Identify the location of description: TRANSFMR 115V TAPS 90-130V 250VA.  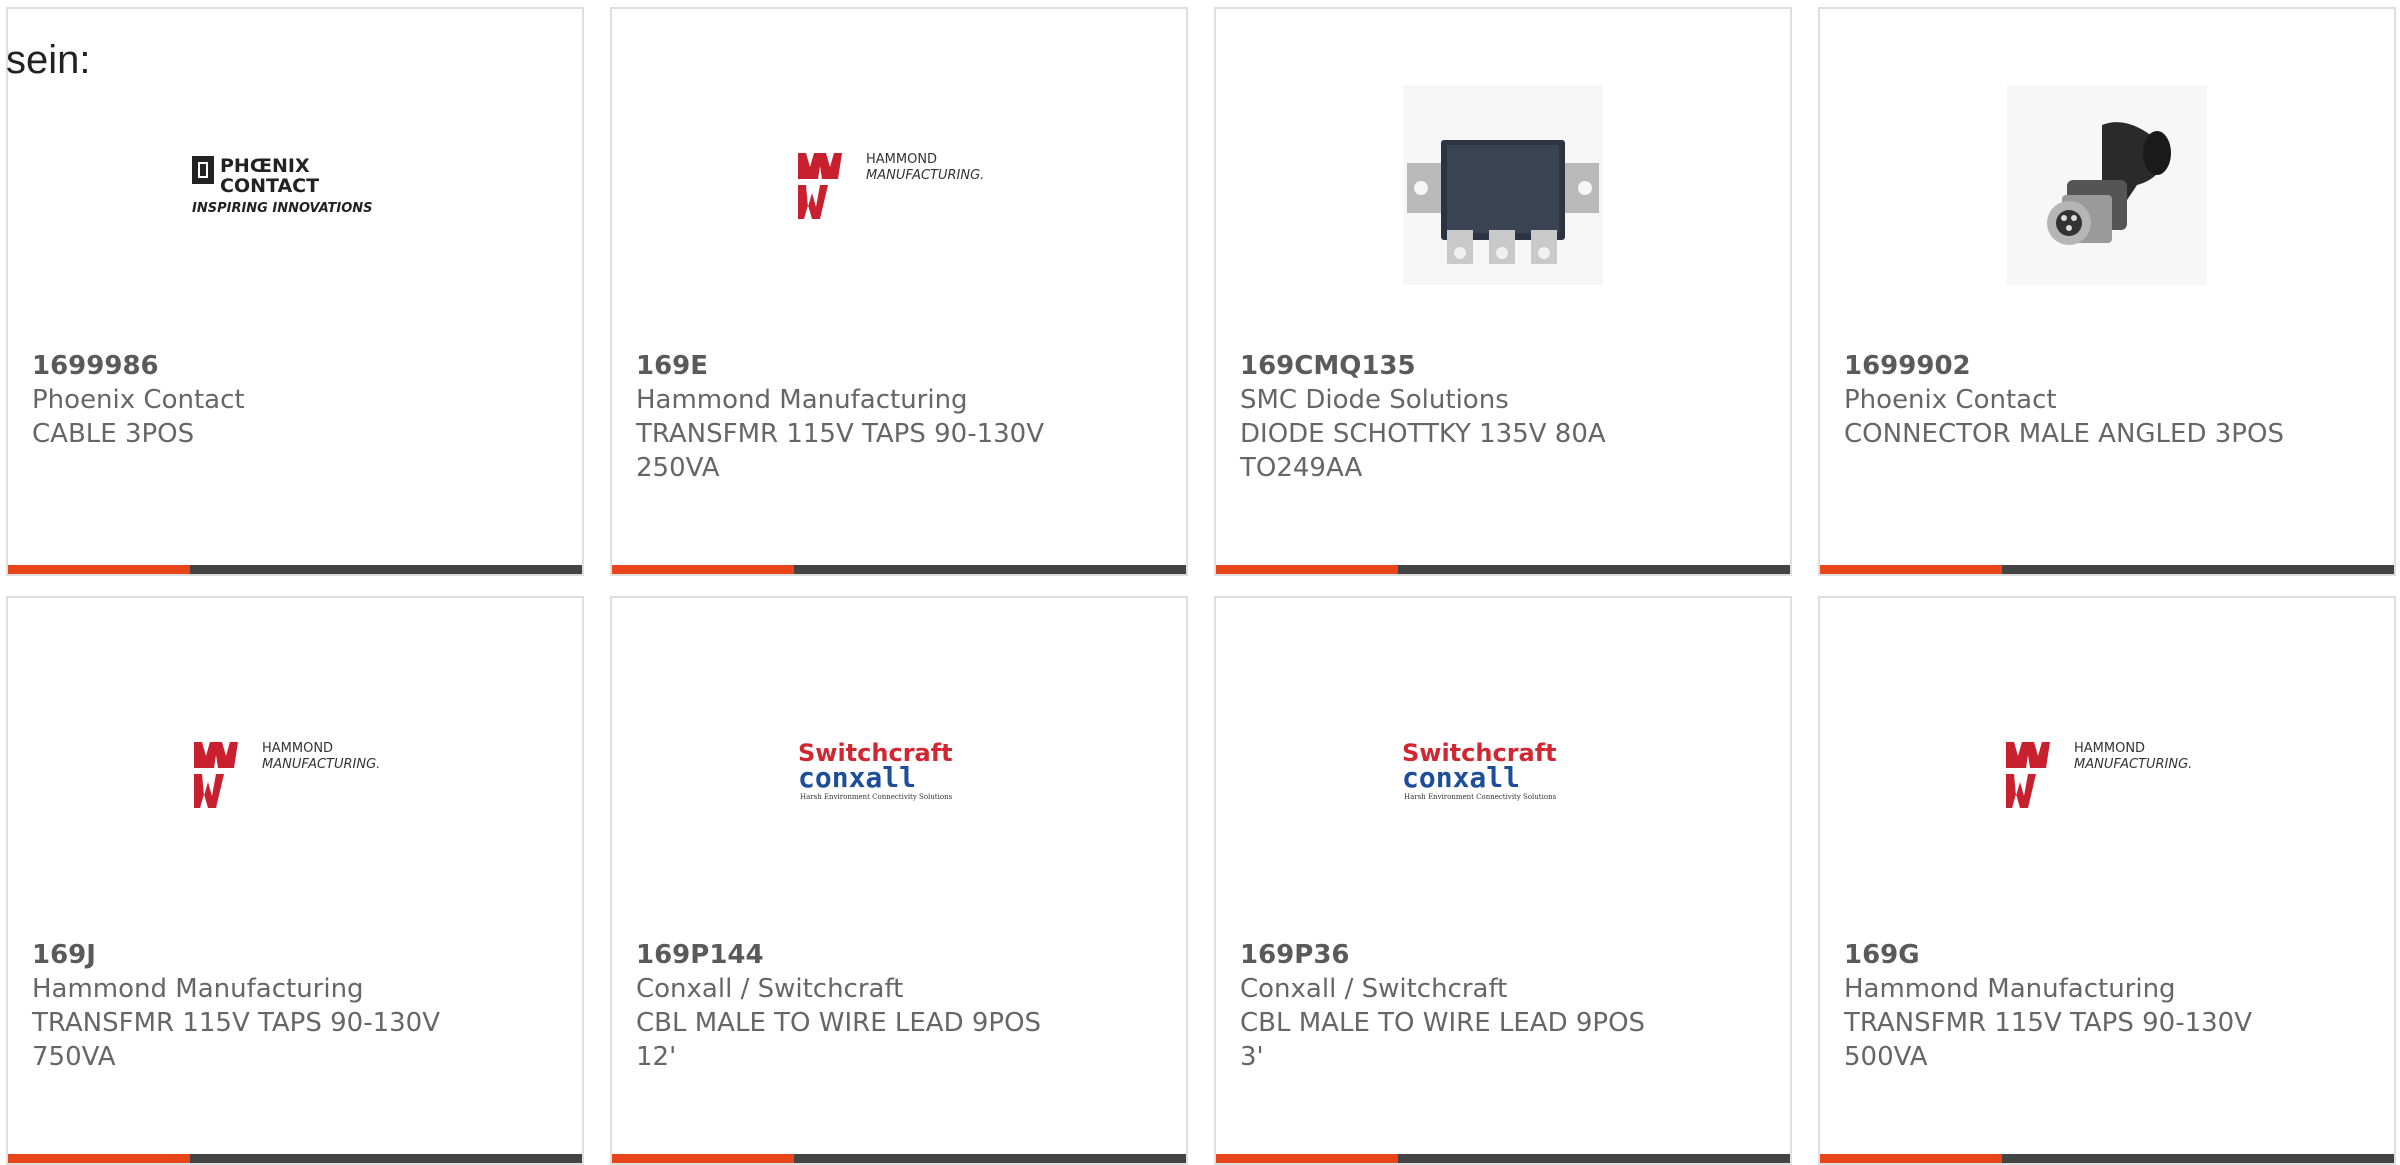
(840, 451).